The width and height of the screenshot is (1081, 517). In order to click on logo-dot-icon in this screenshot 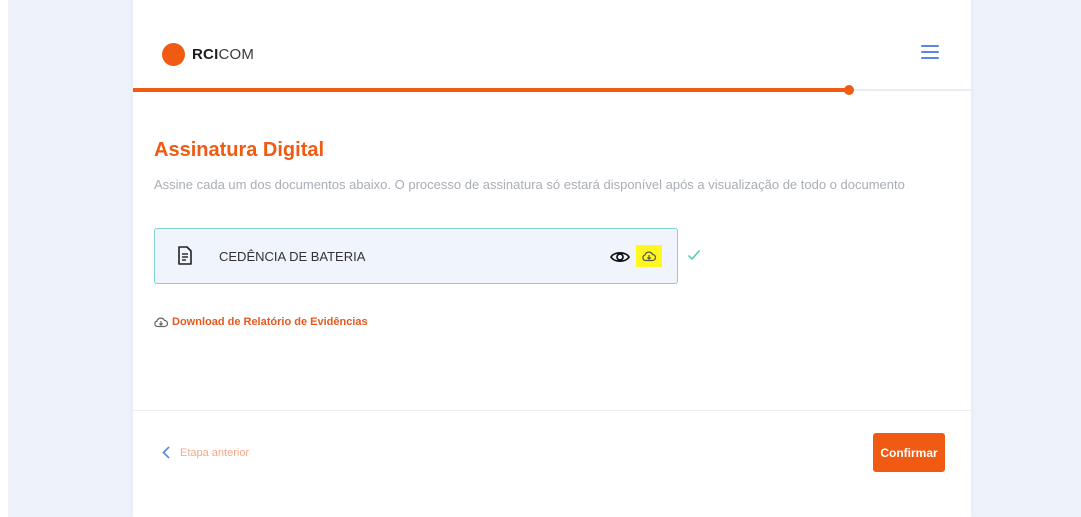, I will do `click(173, 54)`.